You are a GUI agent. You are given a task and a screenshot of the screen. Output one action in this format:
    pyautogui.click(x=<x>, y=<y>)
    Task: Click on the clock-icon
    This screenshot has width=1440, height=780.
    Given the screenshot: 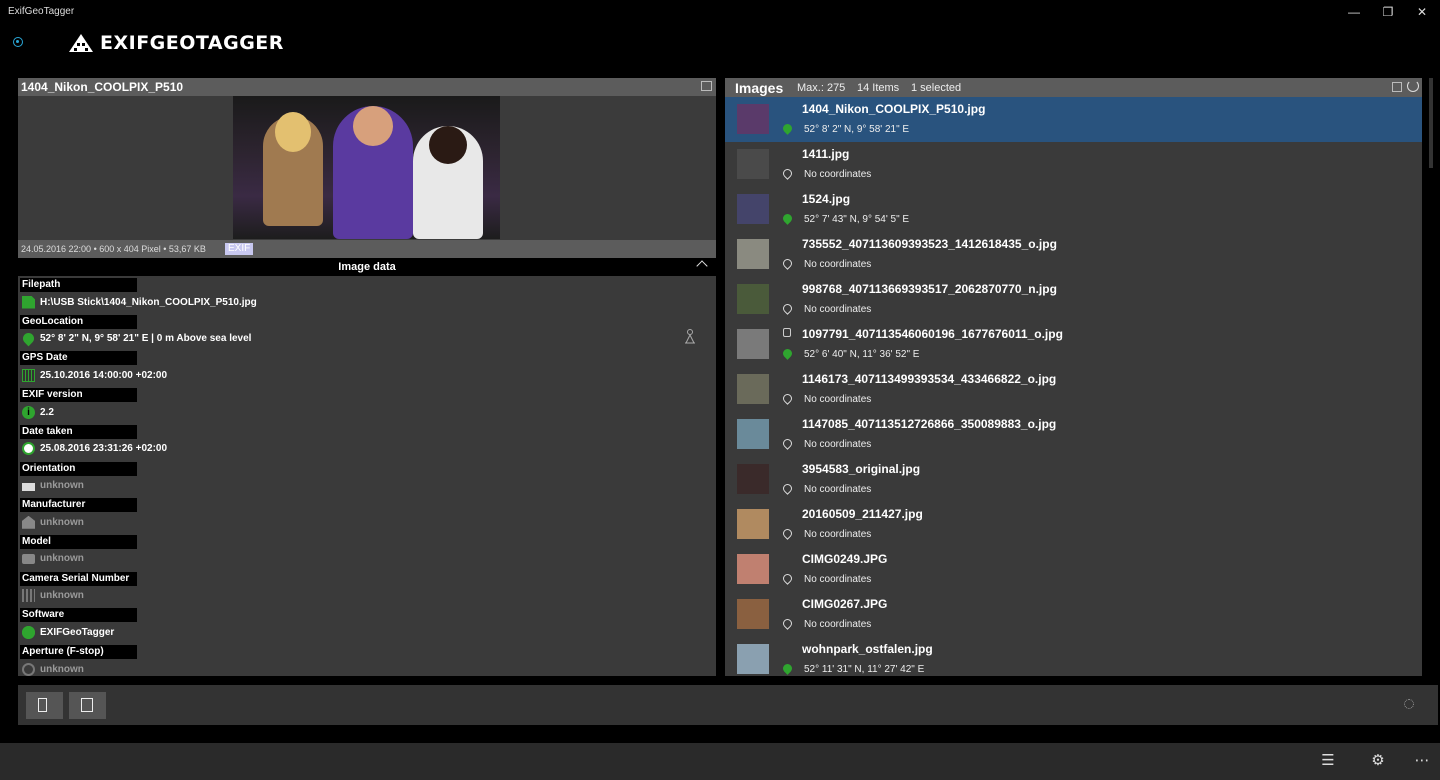 What is the action you would take?
    pyautogui.click(x=28, y=449)
    